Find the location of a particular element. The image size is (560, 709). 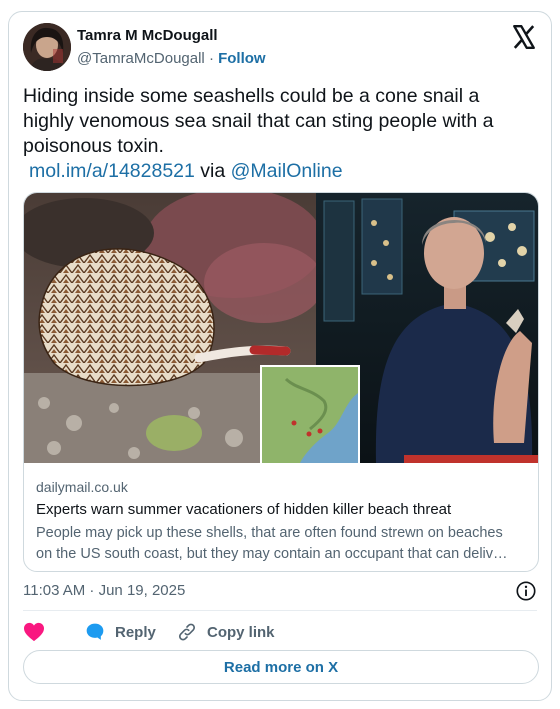

reply-button: Reply is located at coordinates (120, 632).